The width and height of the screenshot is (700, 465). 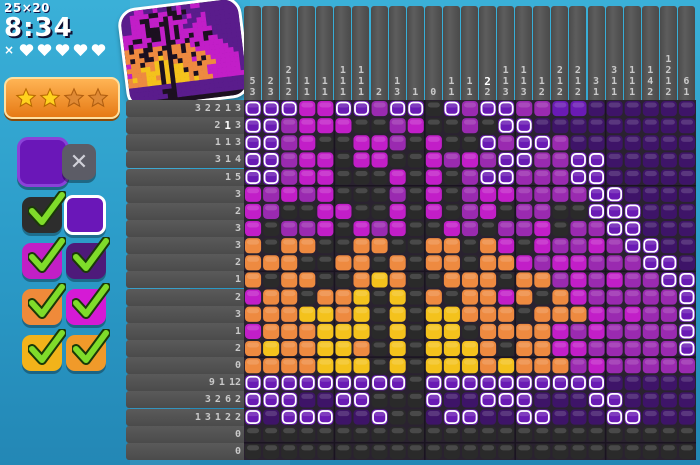 What do you see at coordinates (79, 162) in the screenshot?
I see `erase-button: ✕` at bounding box center [79, 162].